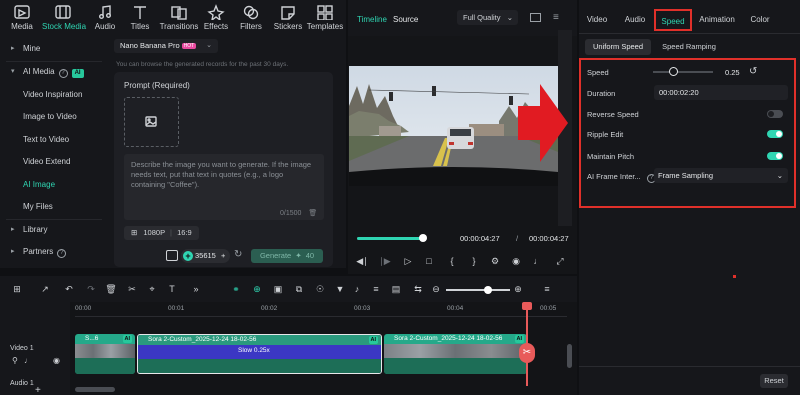  What do you see at coordinates (54, 49) in the screenshot?
I see `sidebar-item-mine: ▸ Mine` at bounding box center [54, 49].